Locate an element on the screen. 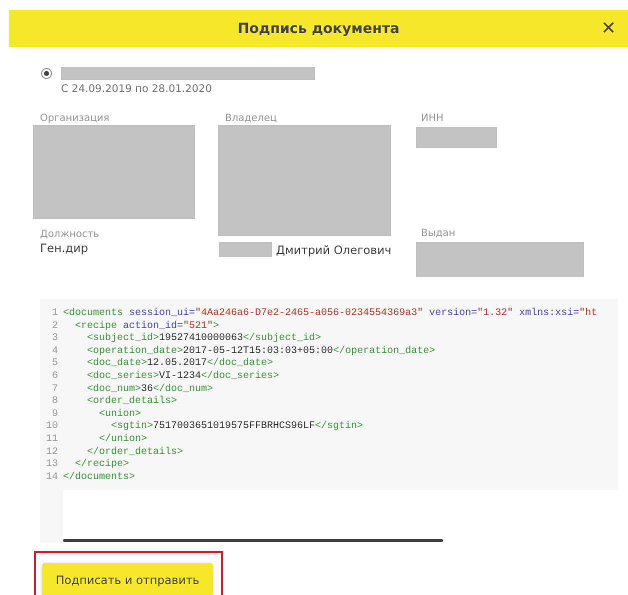 The width and height of the screenshot is (628, 595). line-number: 12 is located at coordinates (51, 452).